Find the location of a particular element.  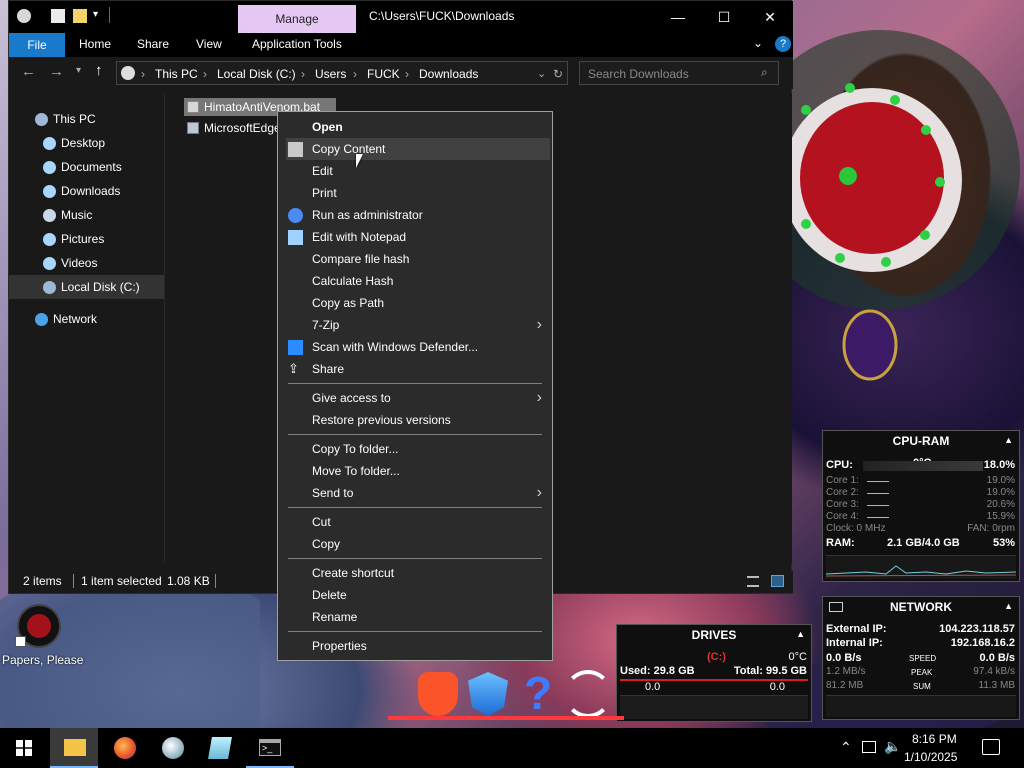

pc-icon is located at coordinates (128, 73).